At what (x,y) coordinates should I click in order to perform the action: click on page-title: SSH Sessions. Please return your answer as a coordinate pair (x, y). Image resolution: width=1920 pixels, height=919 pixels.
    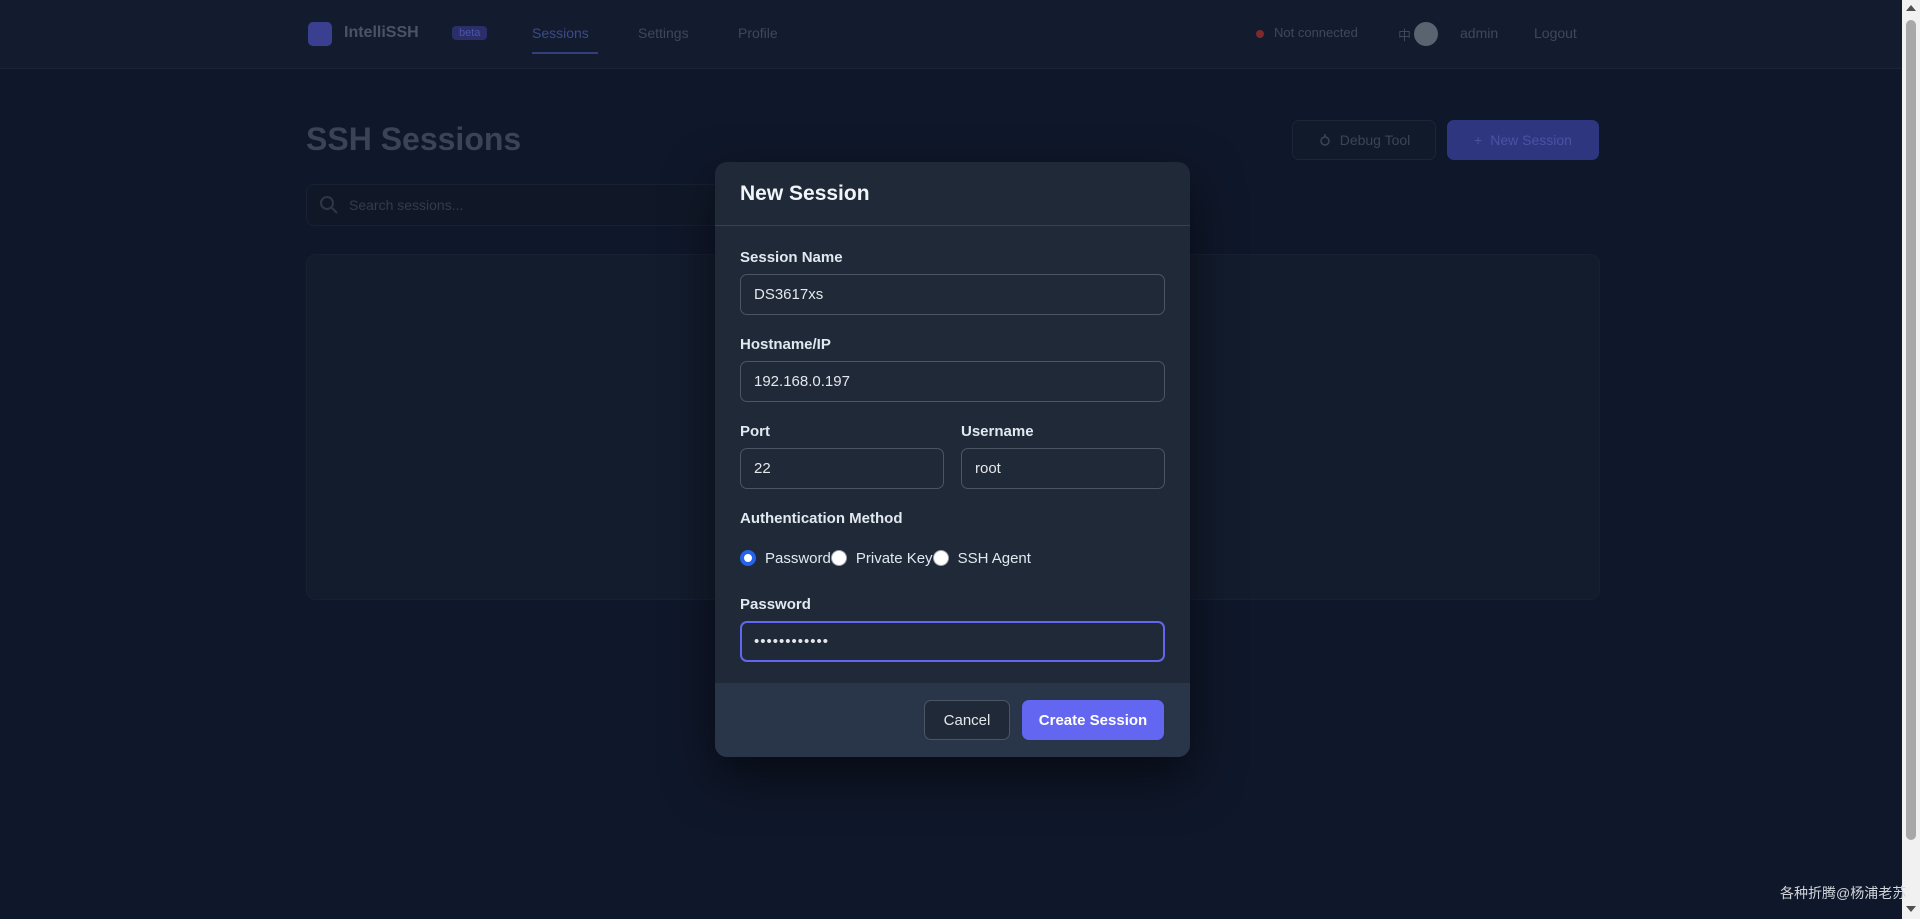
    Looking at the image, I should click on (414, 139).